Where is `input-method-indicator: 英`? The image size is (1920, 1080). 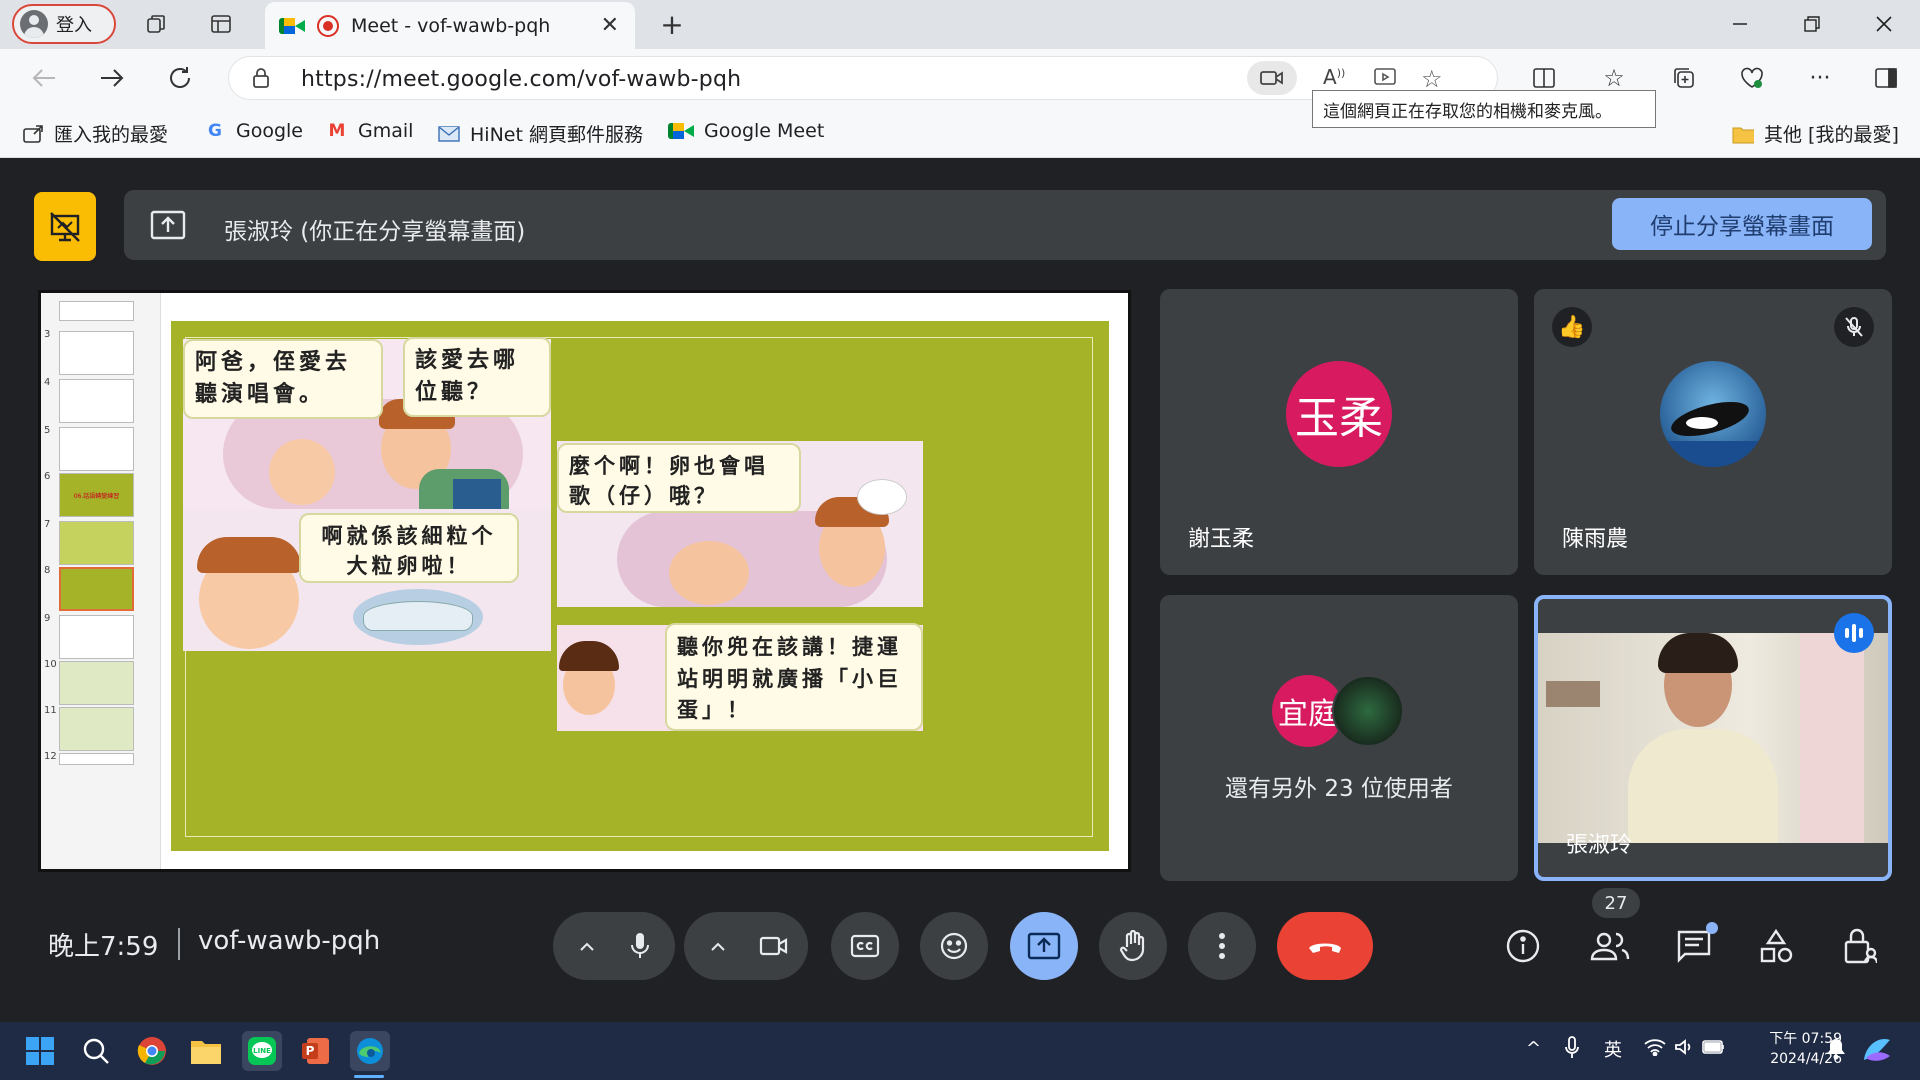
input-method-indicator: 英 is located at coordinates (1613, 1049).